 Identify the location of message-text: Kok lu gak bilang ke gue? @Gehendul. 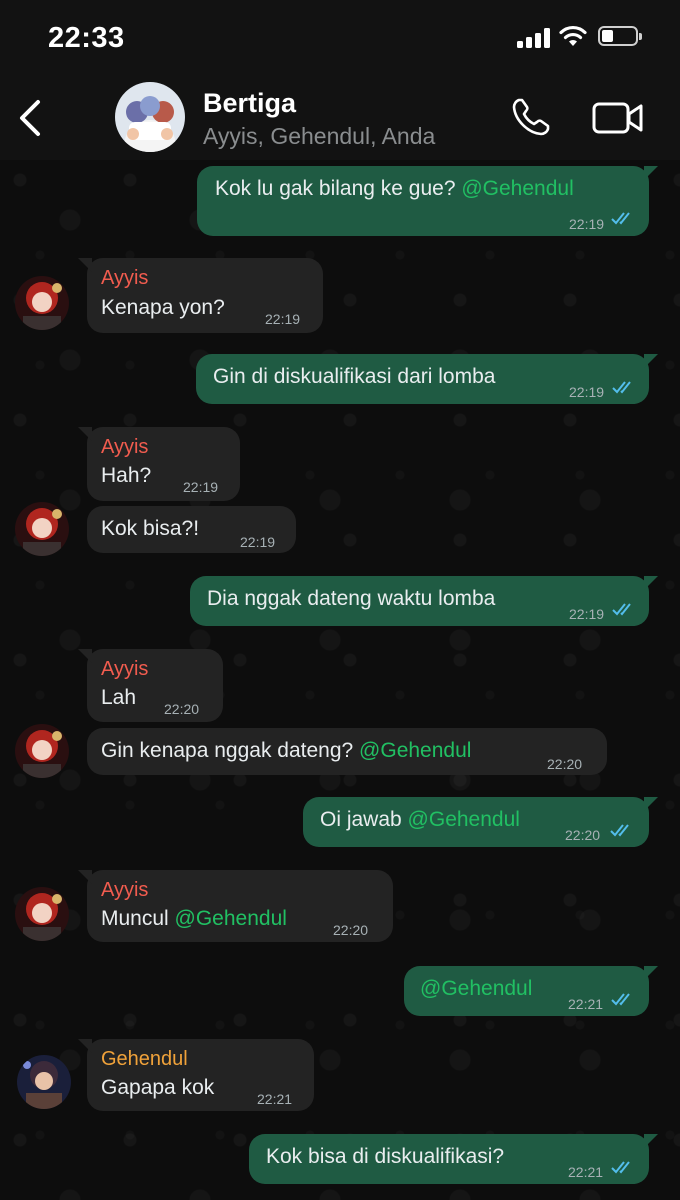
(394, 188).